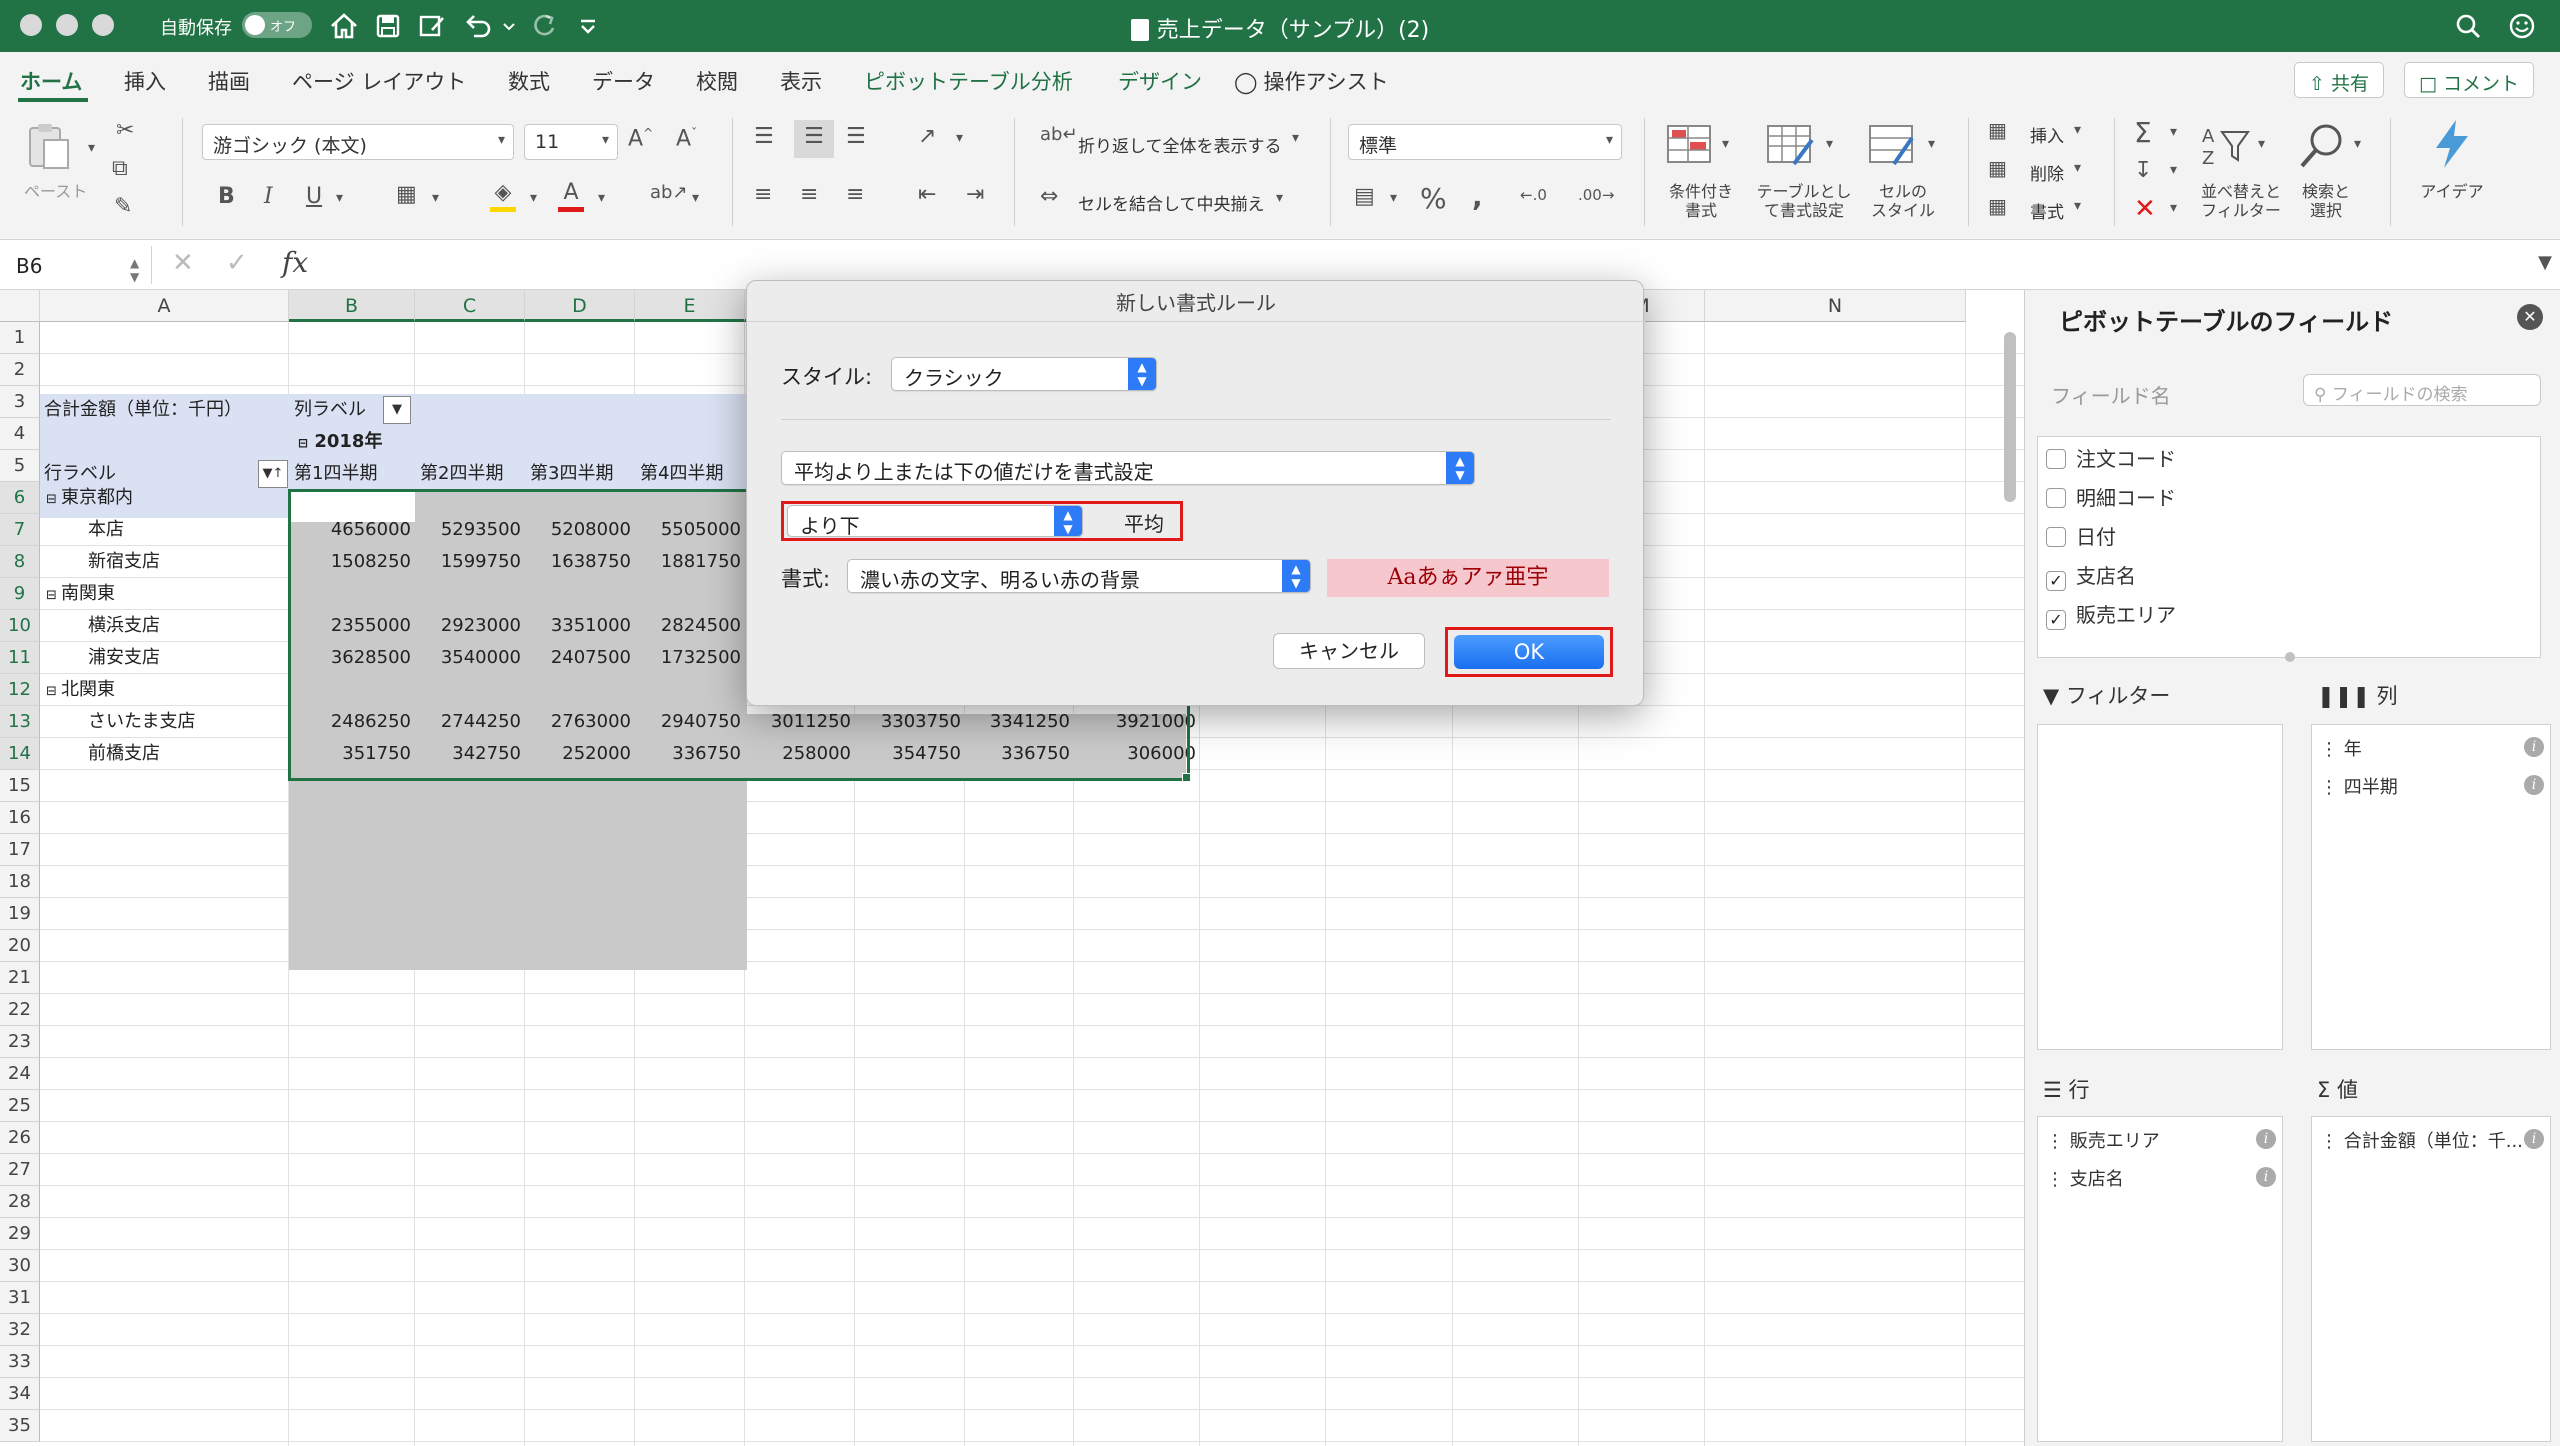 The width and height of the screenshot is (2560, 1446). What do you see at coordinates (20, 306) in the screenshot?
I see `select-all-corner` at bounding box center [20, 306].